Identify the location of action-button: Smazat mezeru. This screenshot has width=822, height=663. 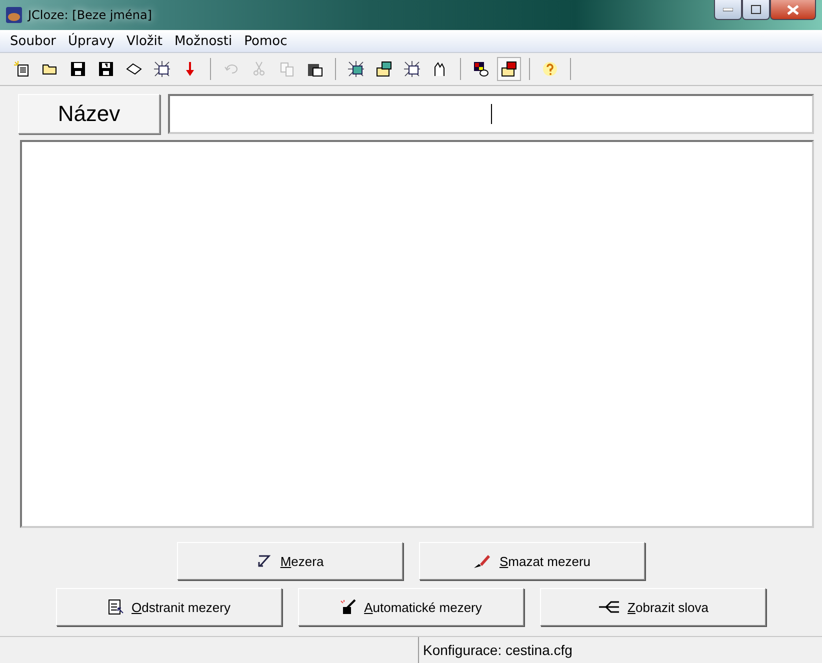
(532, 561).